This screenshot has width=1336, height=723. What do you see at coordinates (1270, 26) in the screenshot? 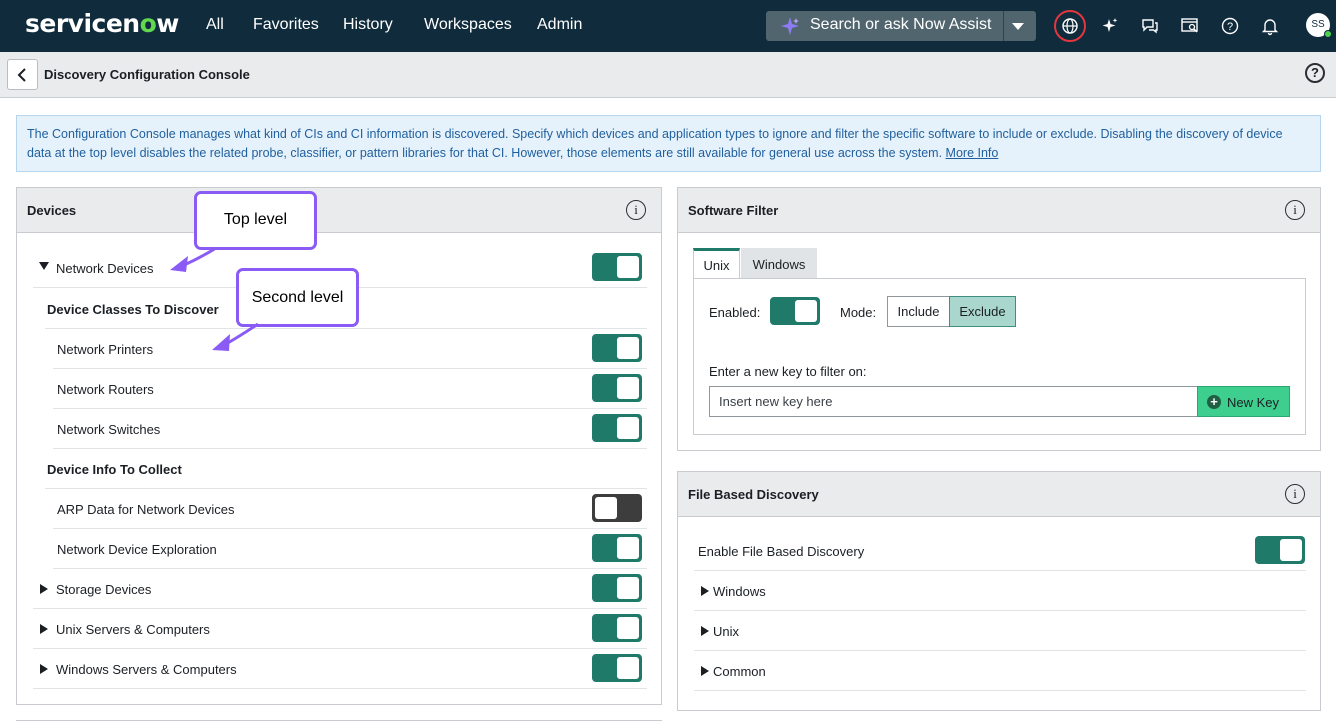
I see `bell-icon` at bounding box center [1270, 26].